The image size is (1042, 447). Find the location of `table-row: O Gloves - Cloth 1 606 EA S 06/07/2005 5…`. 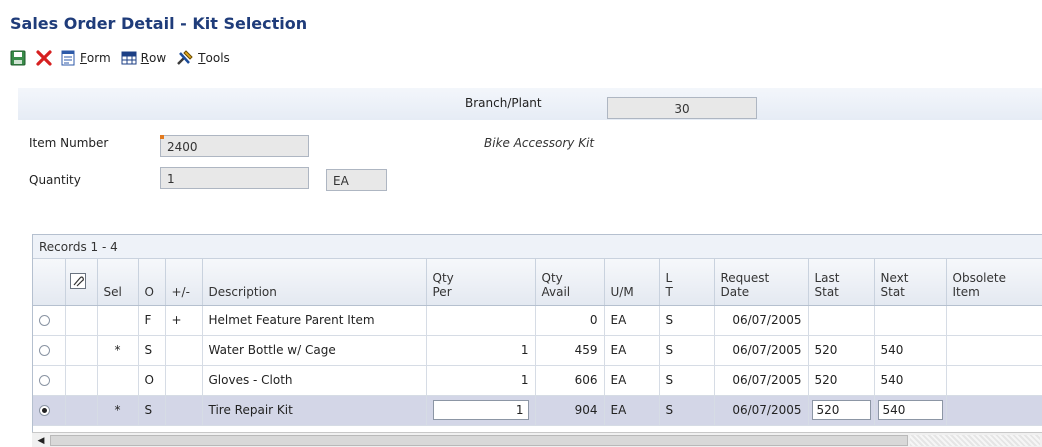

table-row: O Gloves - Cloth 1 606 EA S 06/07/2005 5… is located at coordinates (537, 380).